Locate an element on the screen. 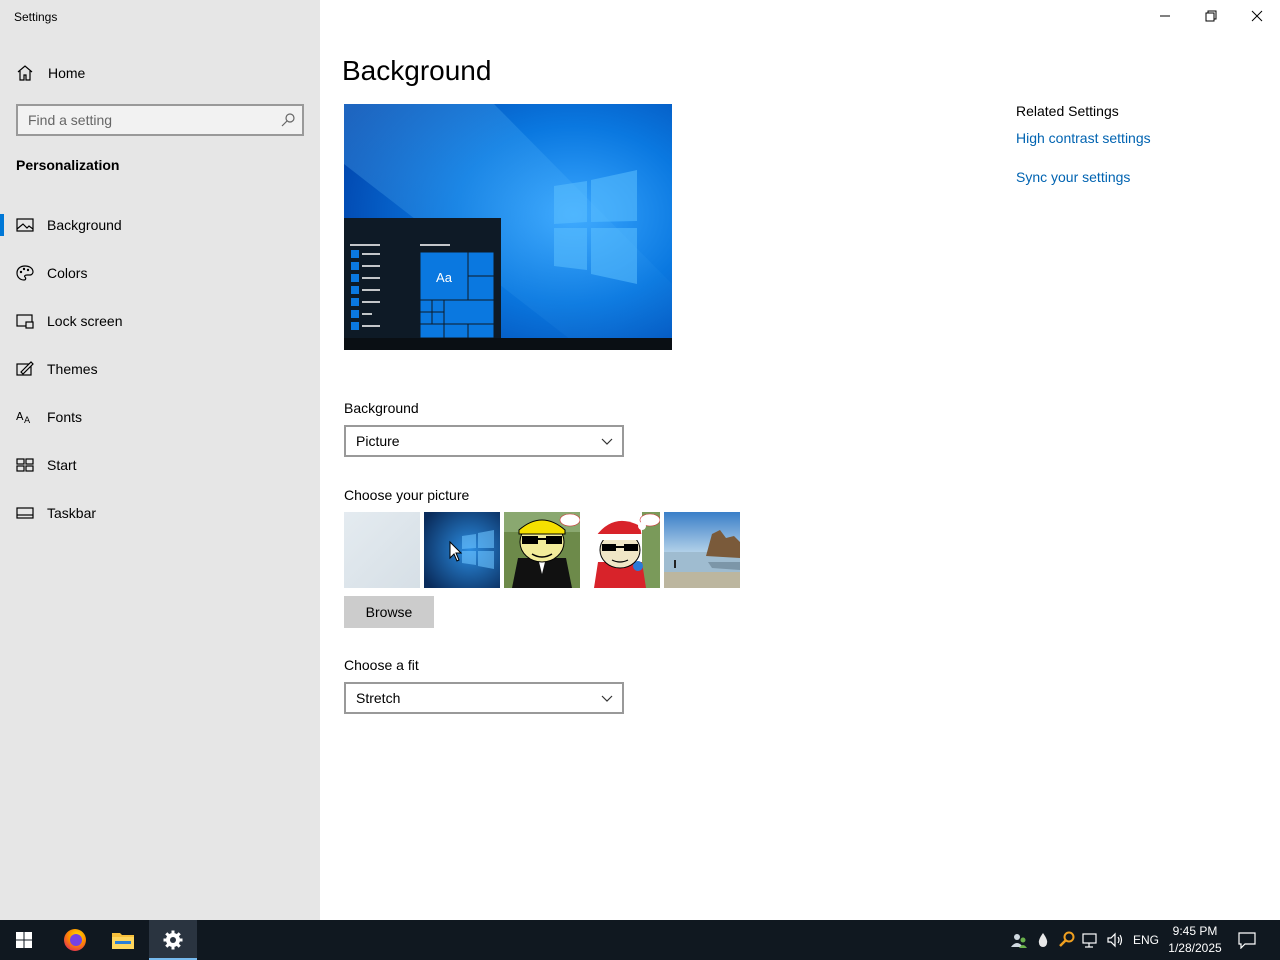 The image size is (1280, 960). close-button is located at coordinates (1257, 16).